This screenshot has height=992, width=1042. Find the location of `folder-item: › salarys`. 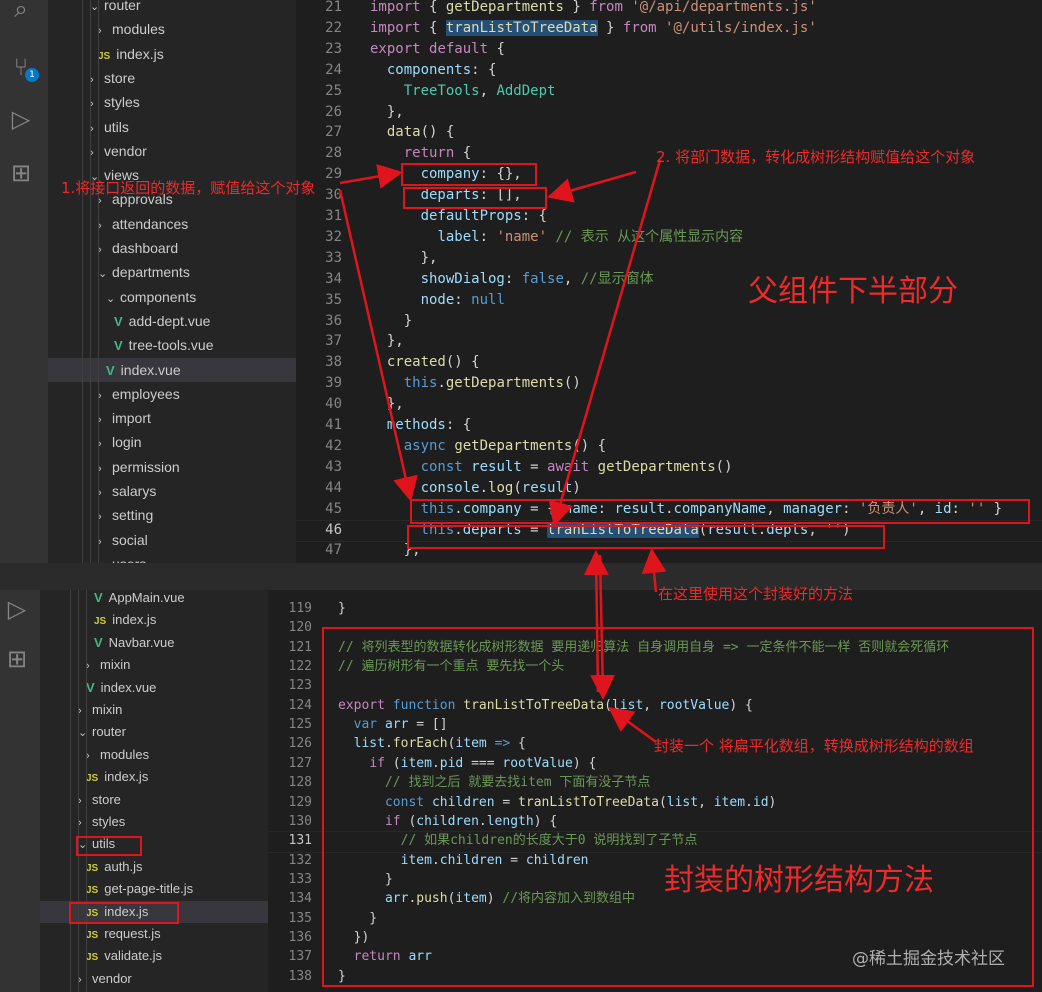

folder-item: › salarys is located at coordinates (172, 491).